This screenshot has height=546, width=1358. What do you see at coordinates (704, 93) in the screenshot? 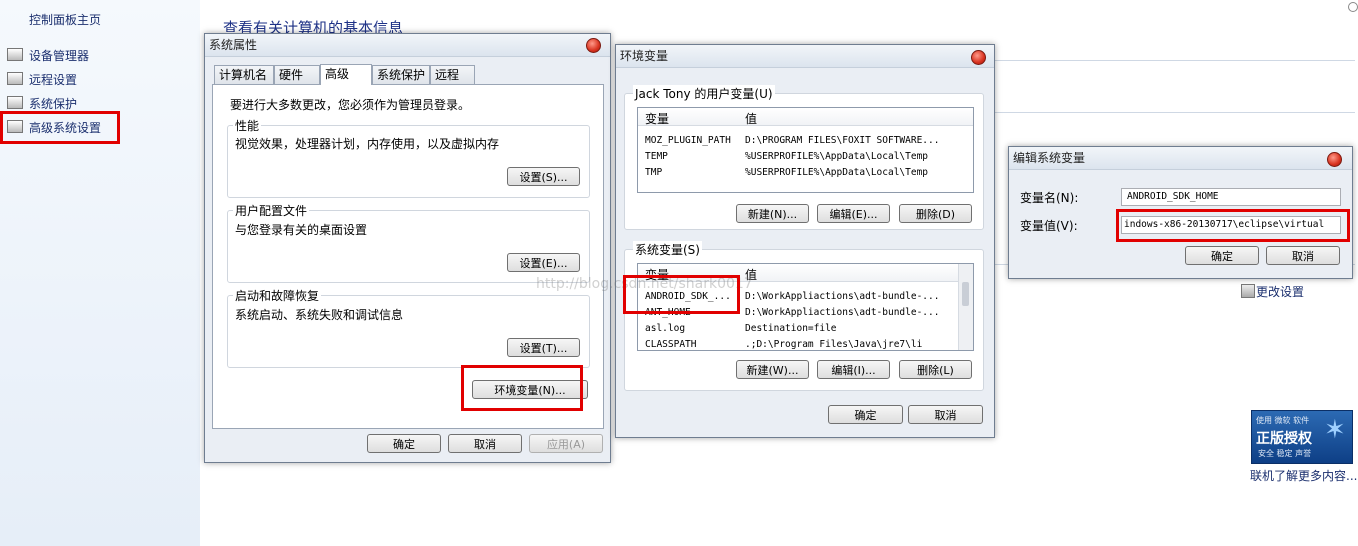
I see `user-variables-label: Jack Tony 的用户变量(U)` at bounding box center [704, 93].